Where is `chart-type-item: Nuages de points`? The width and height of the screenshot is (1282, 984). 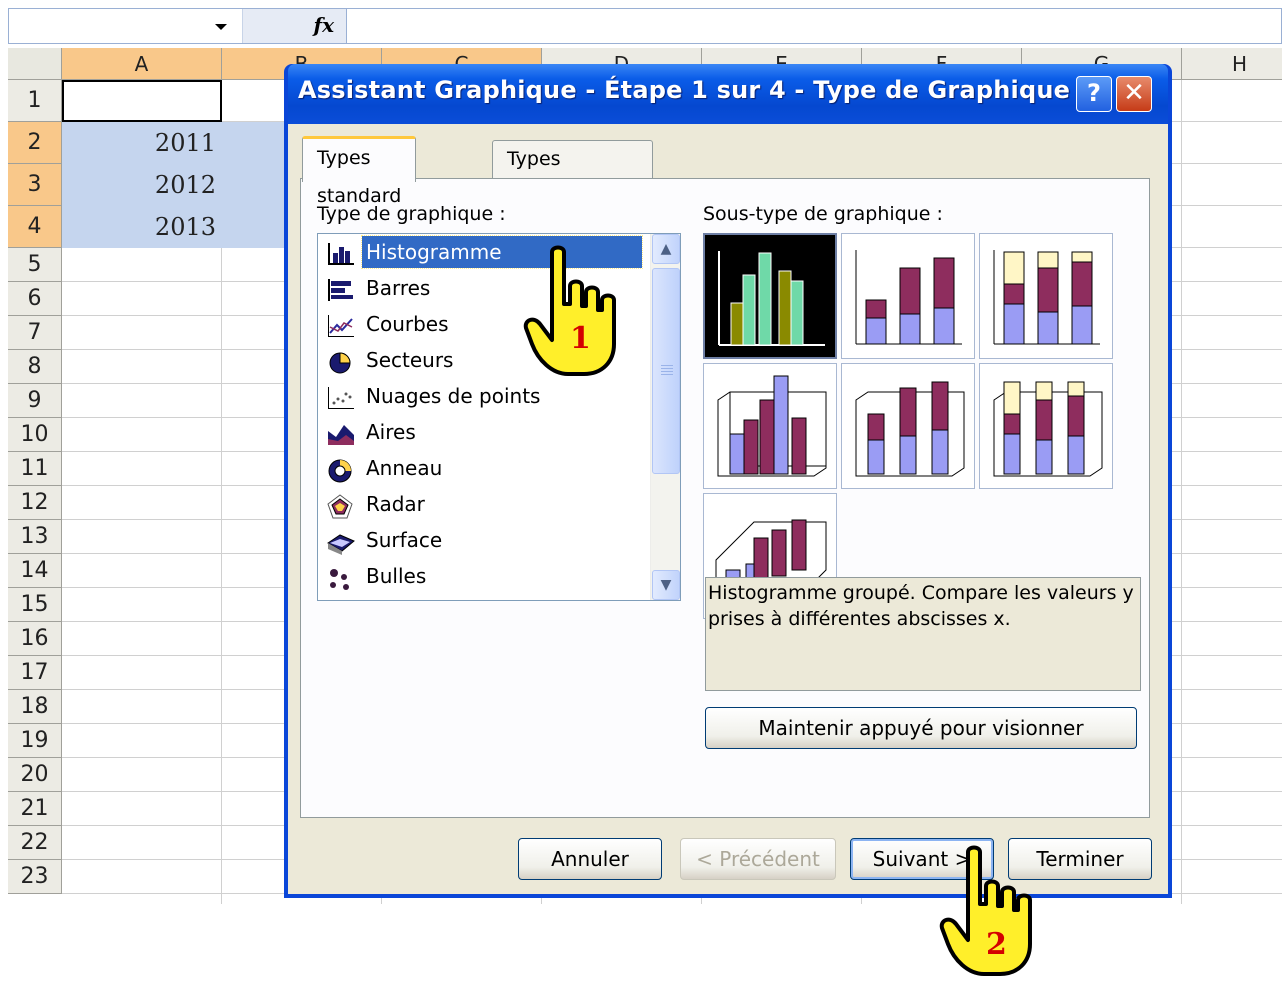 chart-type-item: Nuages de points is located at coordinates (482, 397).